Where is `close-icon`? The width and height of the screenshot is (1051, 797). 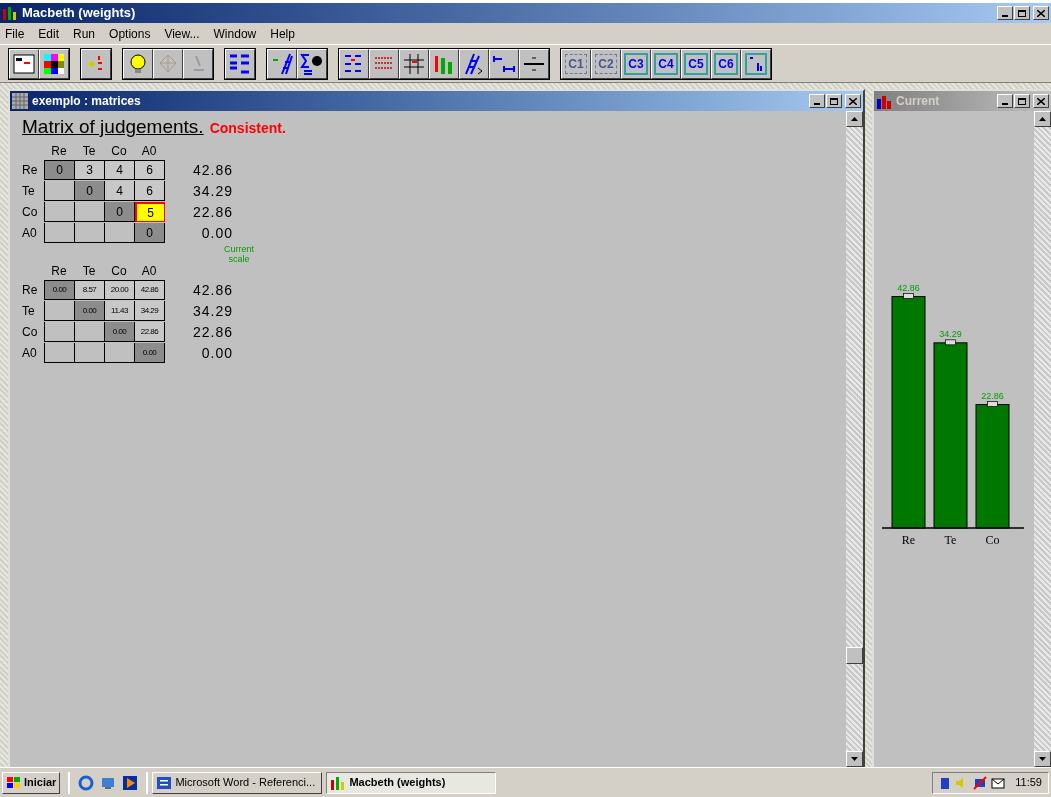
close-icon is located at coordinates (853, 101).